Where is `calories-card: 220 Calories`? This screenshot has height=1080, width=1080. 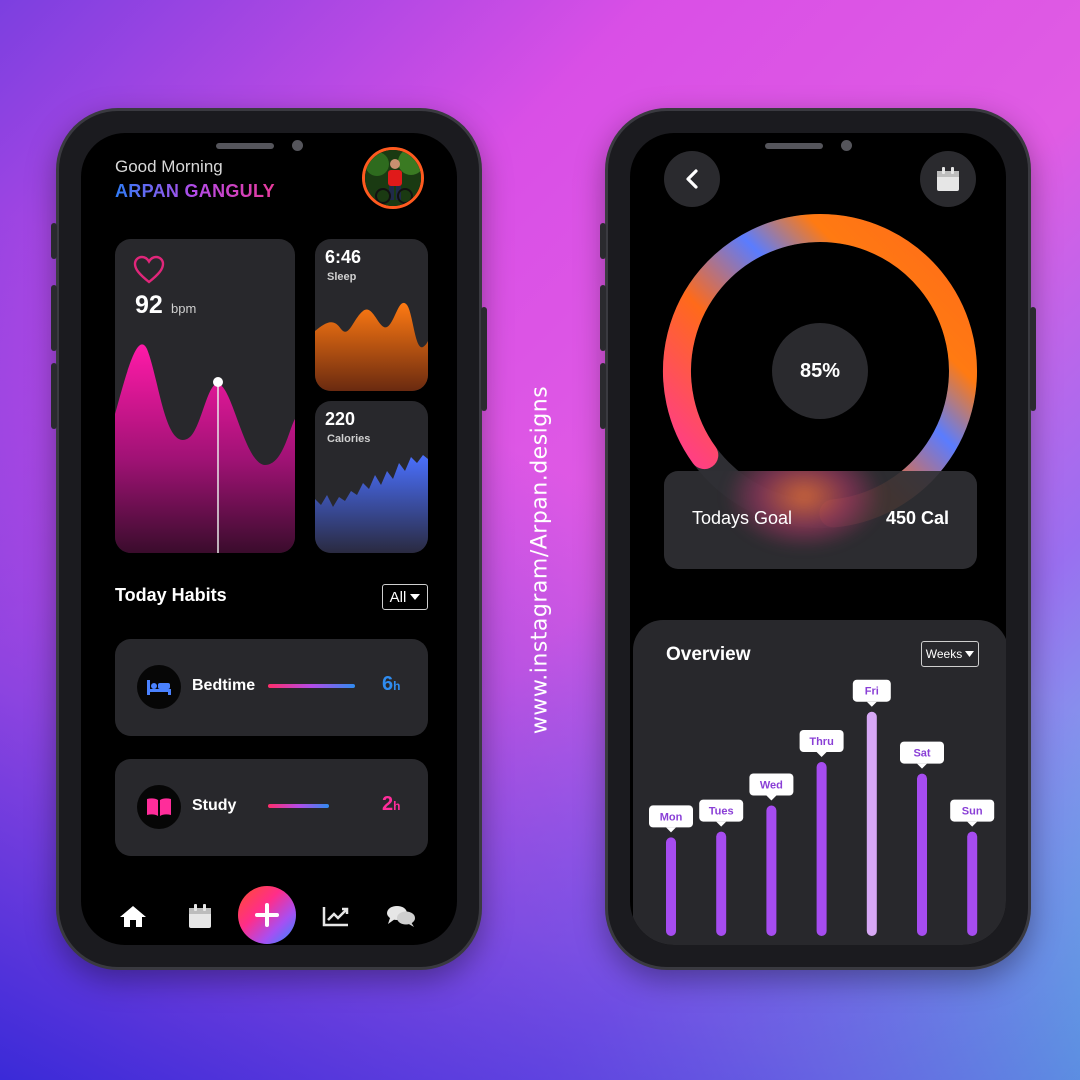 calories-card: 220 Calories is located at coordinates (371, 477).